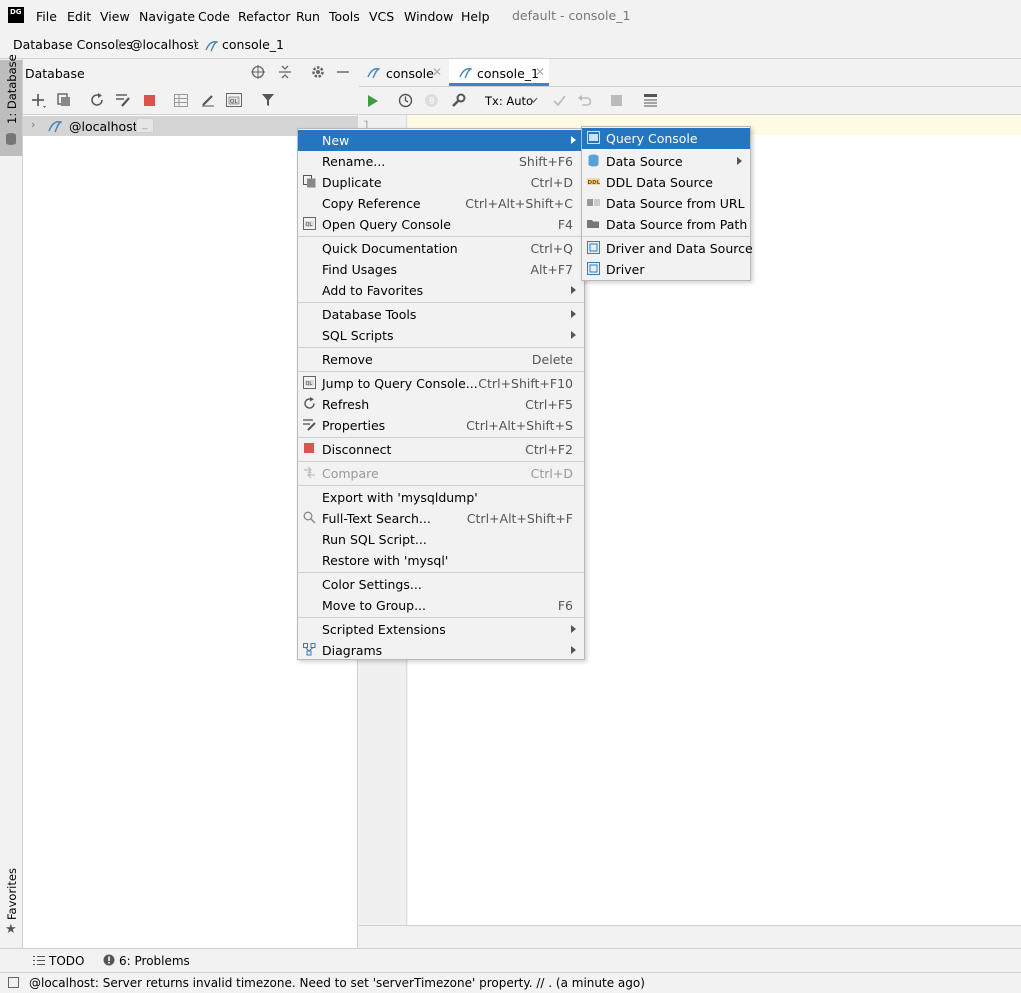 Image resolution: width=1021 pixels, height=993 pixels. Describe the element at coordinates (441, 290) in the screenshot. I see `menu-item-add-to-favorites: Add to Favorites` at that location.